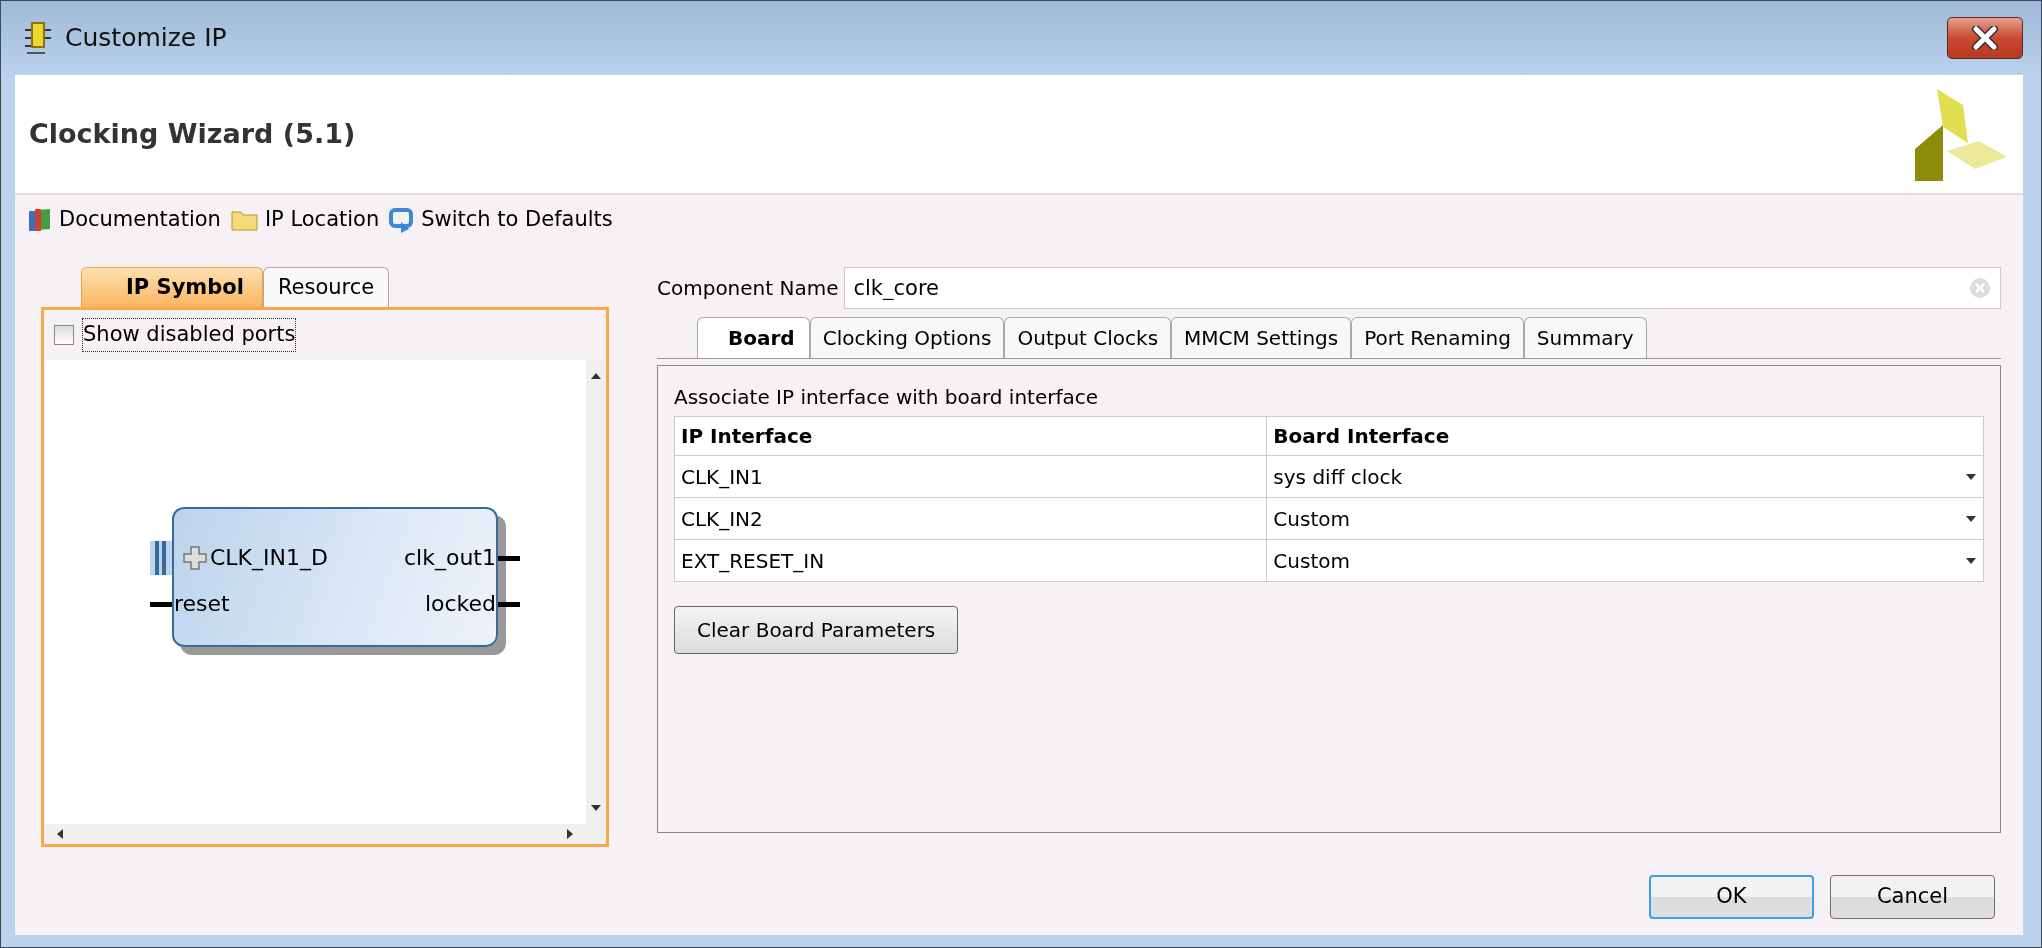 The image size is (2042, 948). What do you see at coordinates (192, 133) in the screenshot?
I see `wizard-title: Clocking Wizard (5.1)` at bounding box center [192, 133].